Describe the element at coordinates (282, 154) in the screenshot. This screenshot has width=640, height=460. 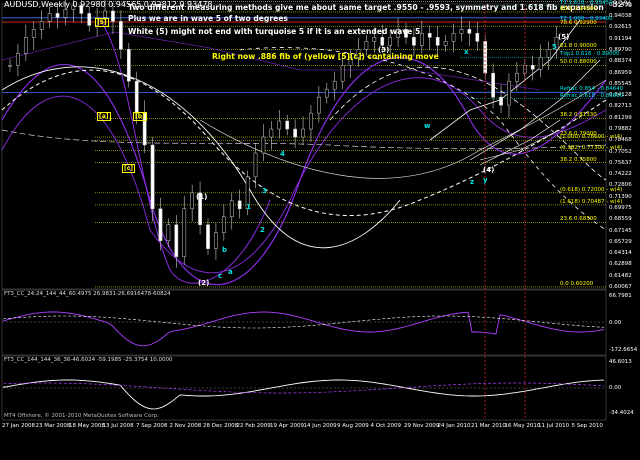
I see `wave-label: 4` at that location.